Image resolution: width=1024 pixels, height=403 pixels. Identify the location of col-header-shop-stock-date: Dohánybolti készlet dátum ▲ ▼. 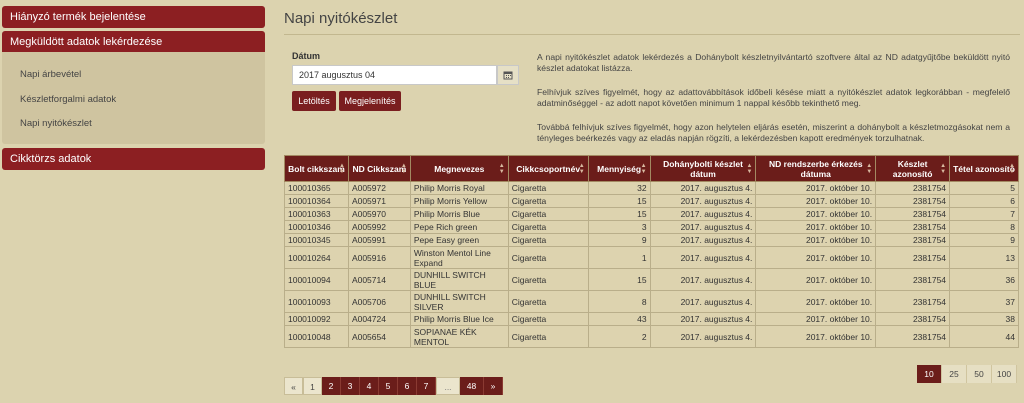
(703, 168).